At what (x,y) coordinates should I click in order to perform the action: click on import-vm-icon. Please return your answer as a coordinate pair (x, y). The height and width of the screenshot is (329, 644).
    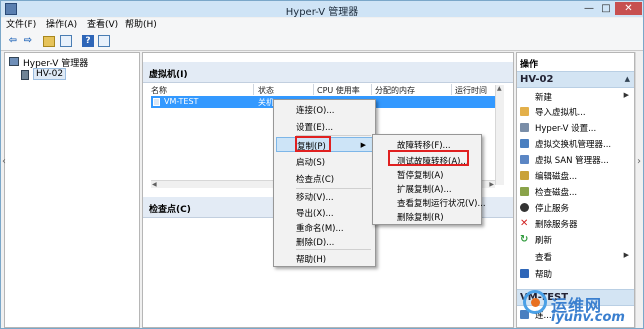
    Looking at the image, I should click on (524, 111).